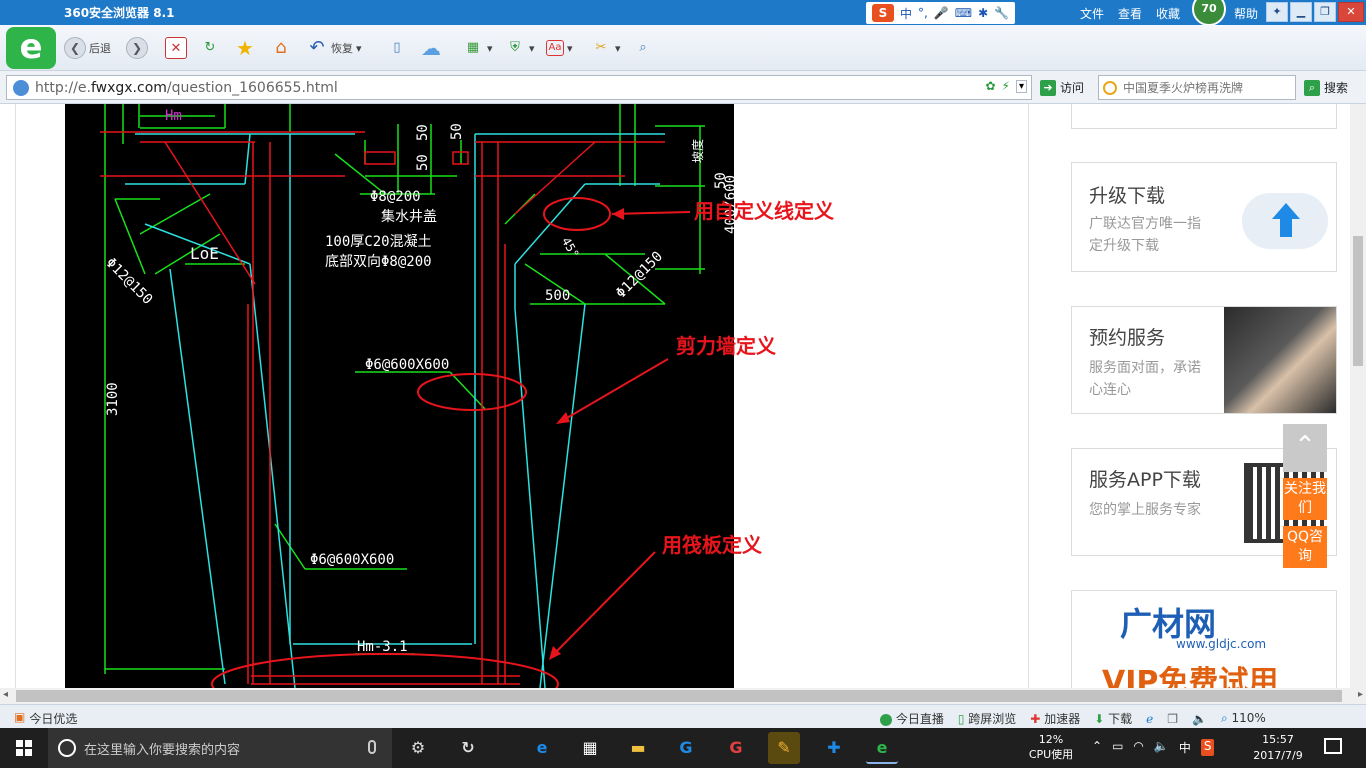 This screenshot has width=1366, height=768. I want to click on wifi-icon: ◠, so click(1138, 747).